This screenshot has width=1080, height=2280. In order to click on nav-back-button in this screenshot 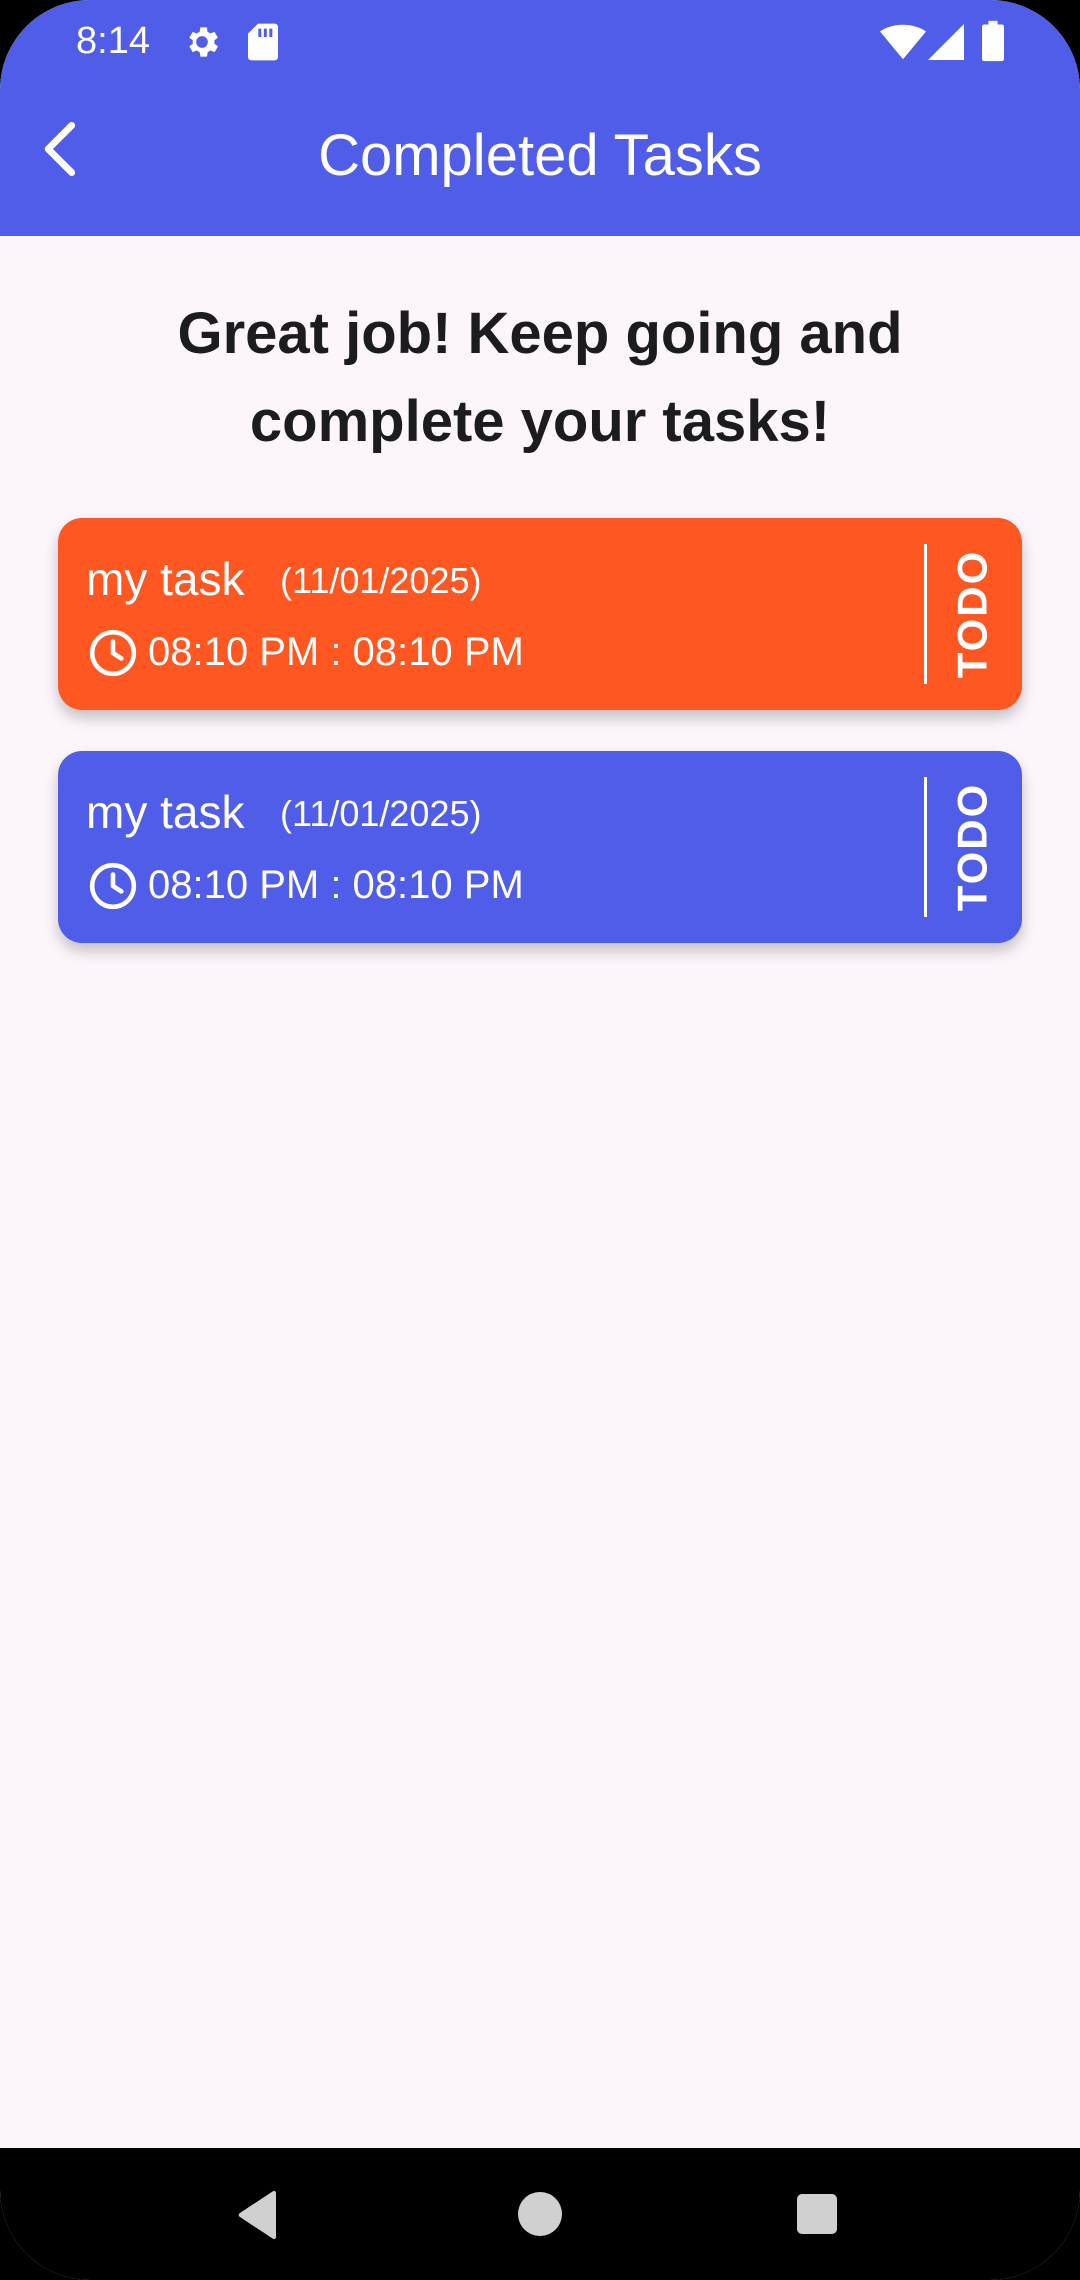, I will do `click(258, 2217)`.